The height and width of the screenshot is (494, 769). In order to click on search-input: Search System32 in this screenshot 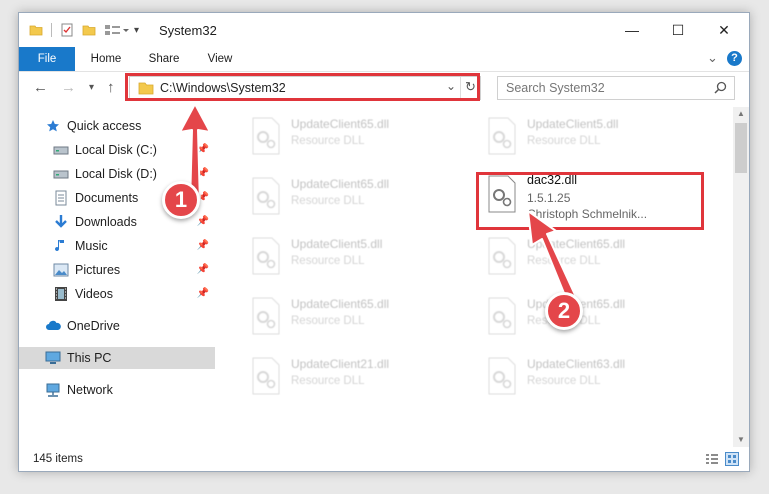, I will do `click(555, 88)`.